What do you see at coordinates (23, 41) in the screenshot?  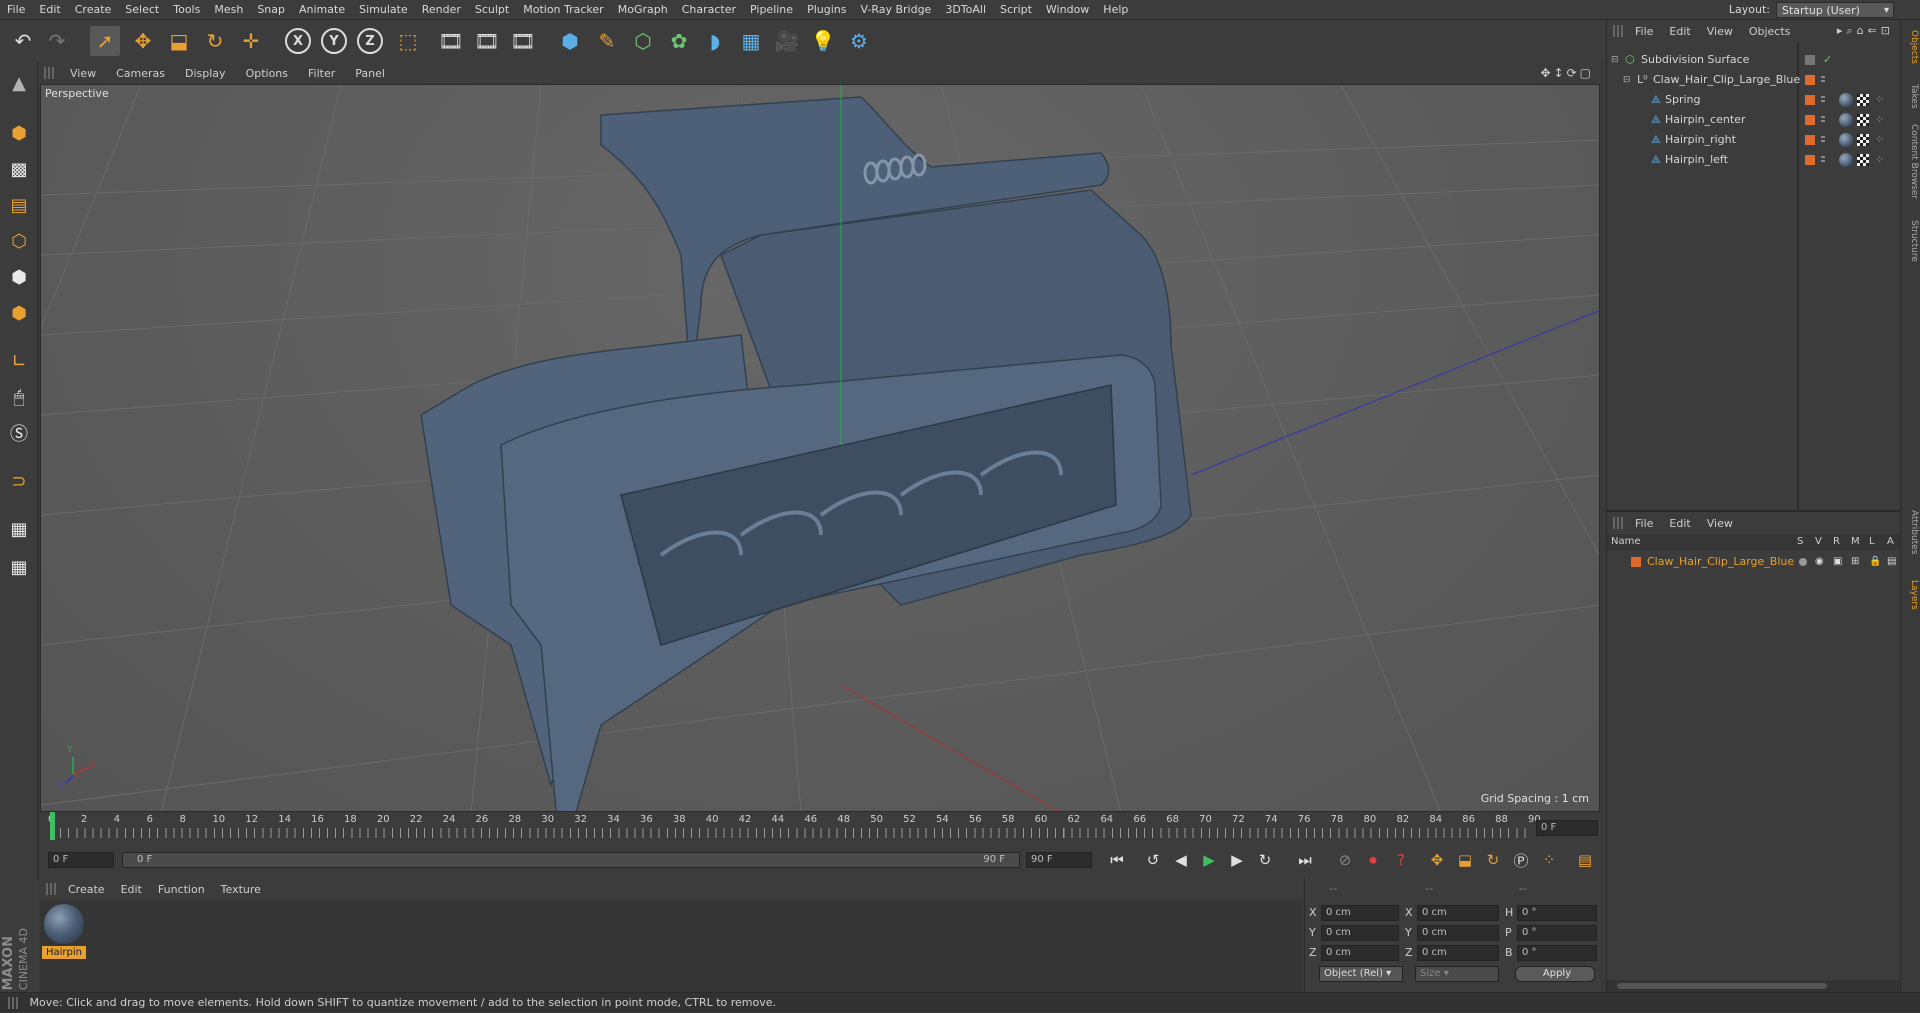 I see `undo-icon: ↶` at bounding box center [23, 41].